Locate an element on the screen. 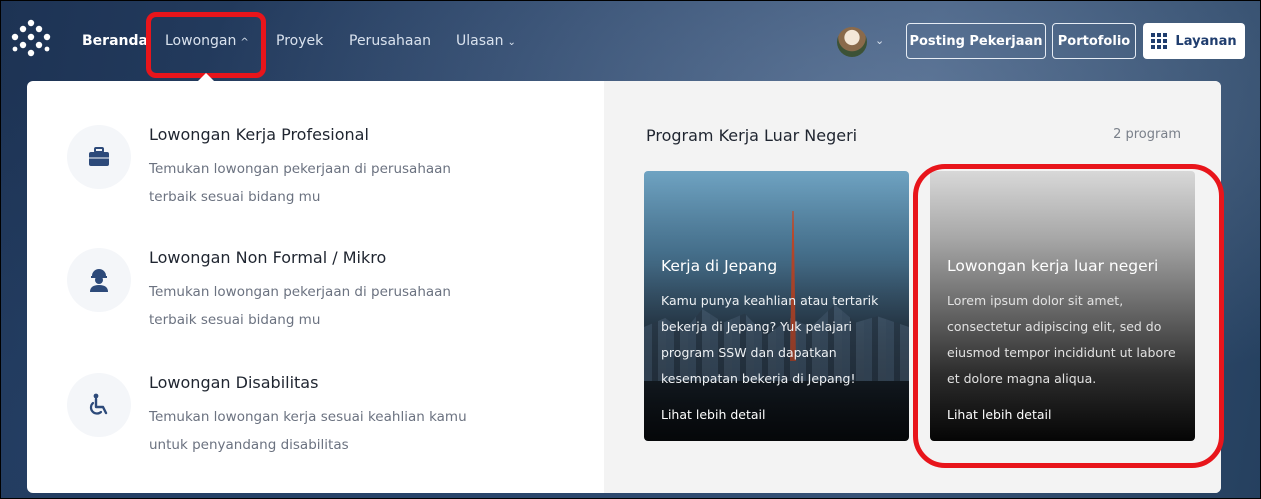 The width and height of the screenshot is (1261, 499). nav-beranda-label: Beranda is located at coordinates (115, 41).